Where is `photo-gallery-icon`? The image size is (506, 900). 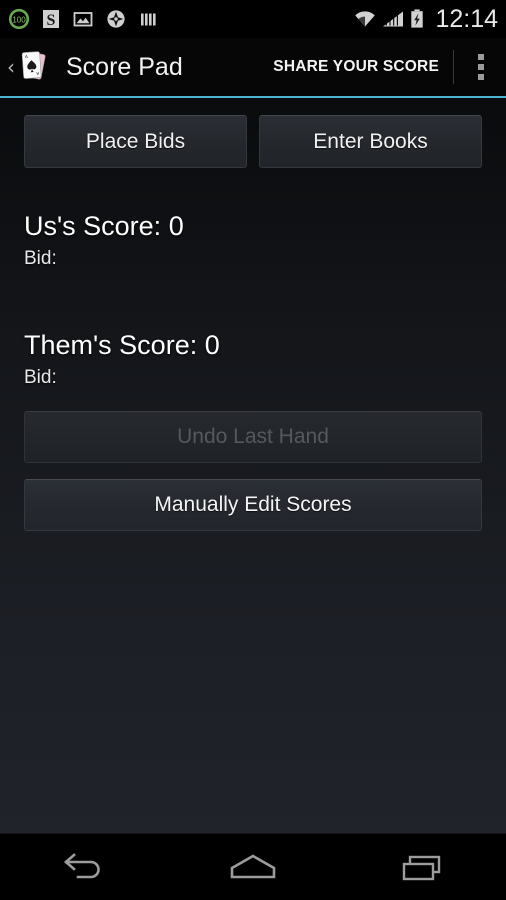 photo-gallery-icon is located at coordinates (83, 19).